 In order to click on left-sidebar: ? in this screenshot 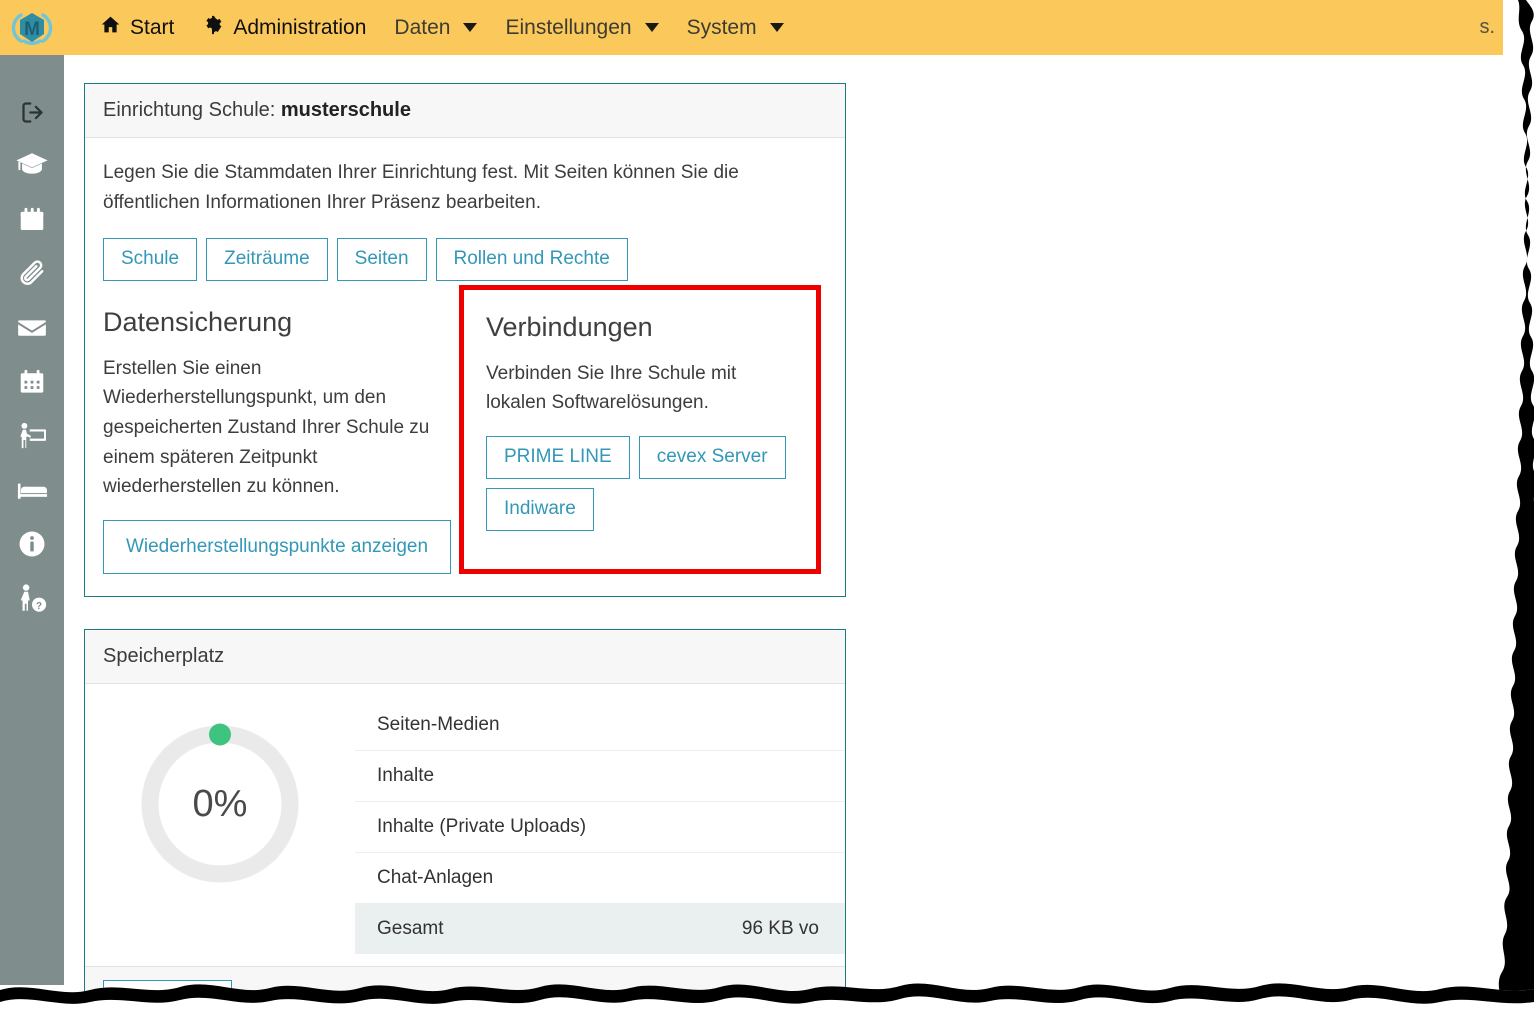, I will do `click(32, 520)`.